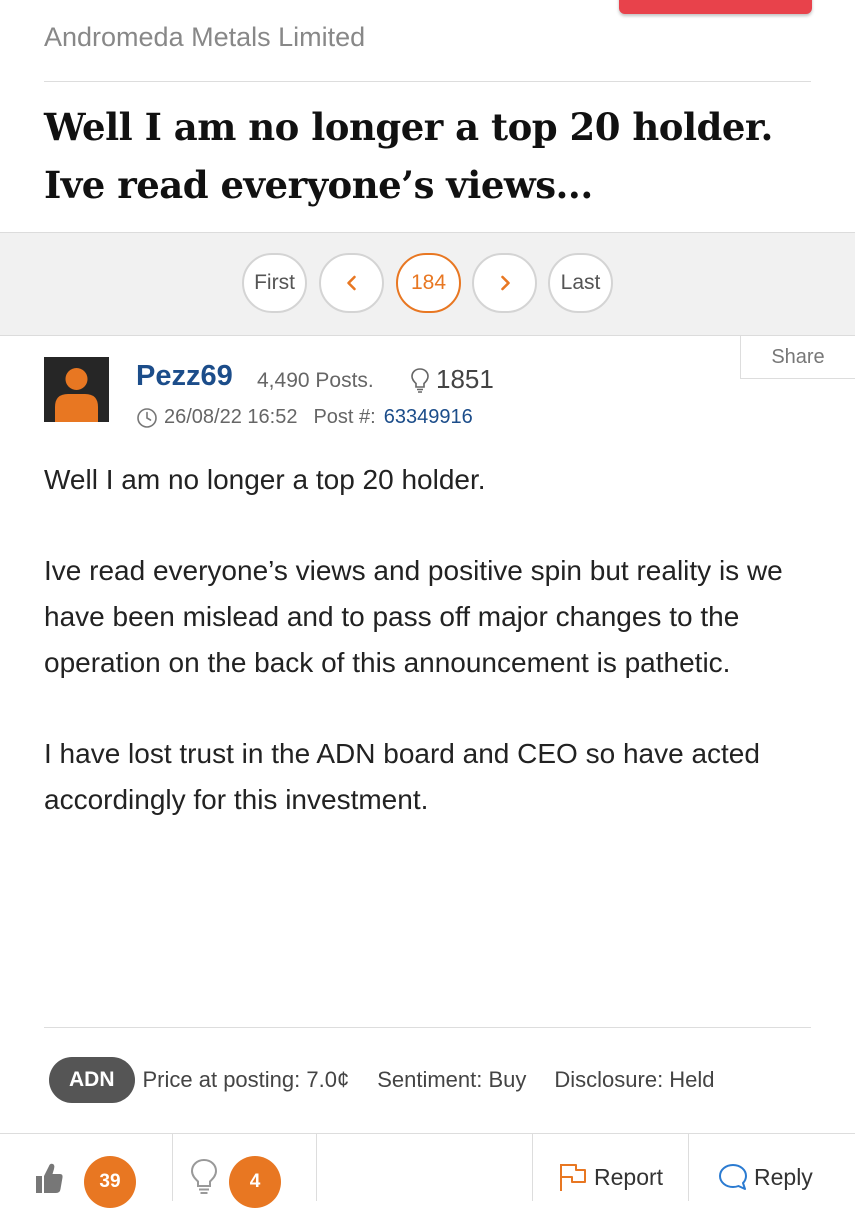 This screenshot has width=855, height=1208. Describe the element at coordinates (715, 7) in the screenshot. I see `top-action-button` at that location.